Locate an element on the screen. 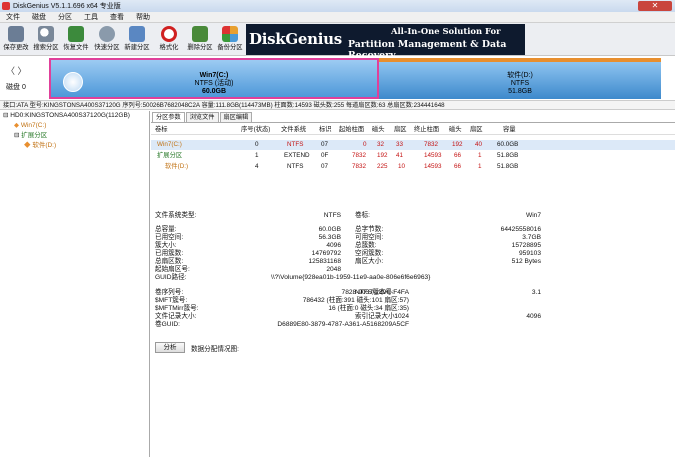 Image resolution: width=675 pixels, height=457 pixels. recover-files-button: 恢复文件 is located at coordinates (76, 39).